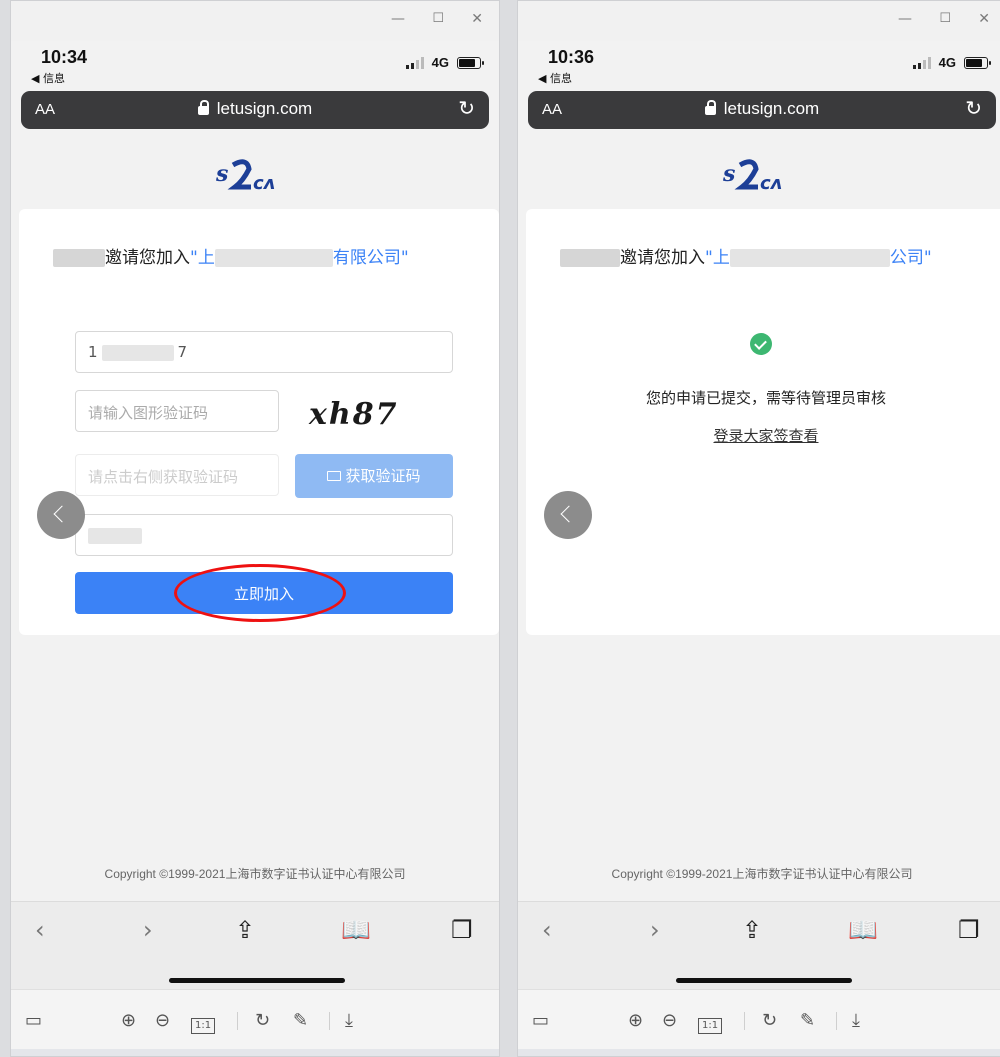 Image resolution: width=1000 pixels, height=1057 pixels. Describe the element at coordinates (147, 258) in the screenshot. I see `invite-text: 邀请您加入` at that location.